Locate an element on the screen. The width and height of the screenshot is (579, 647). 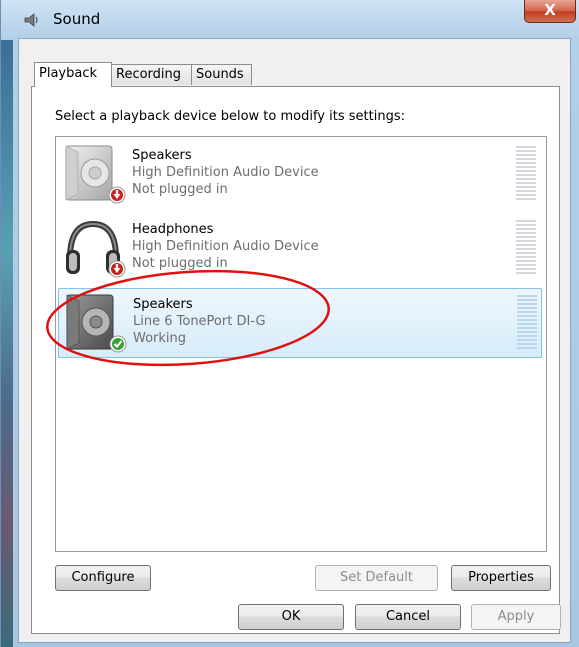
properties-button: Properties is located at coordinates (501, 578).